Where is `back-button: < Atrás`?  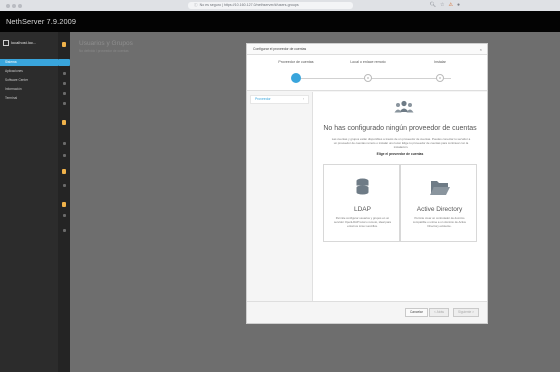 back-button: < Atrás is located at coordinates (439, 312).